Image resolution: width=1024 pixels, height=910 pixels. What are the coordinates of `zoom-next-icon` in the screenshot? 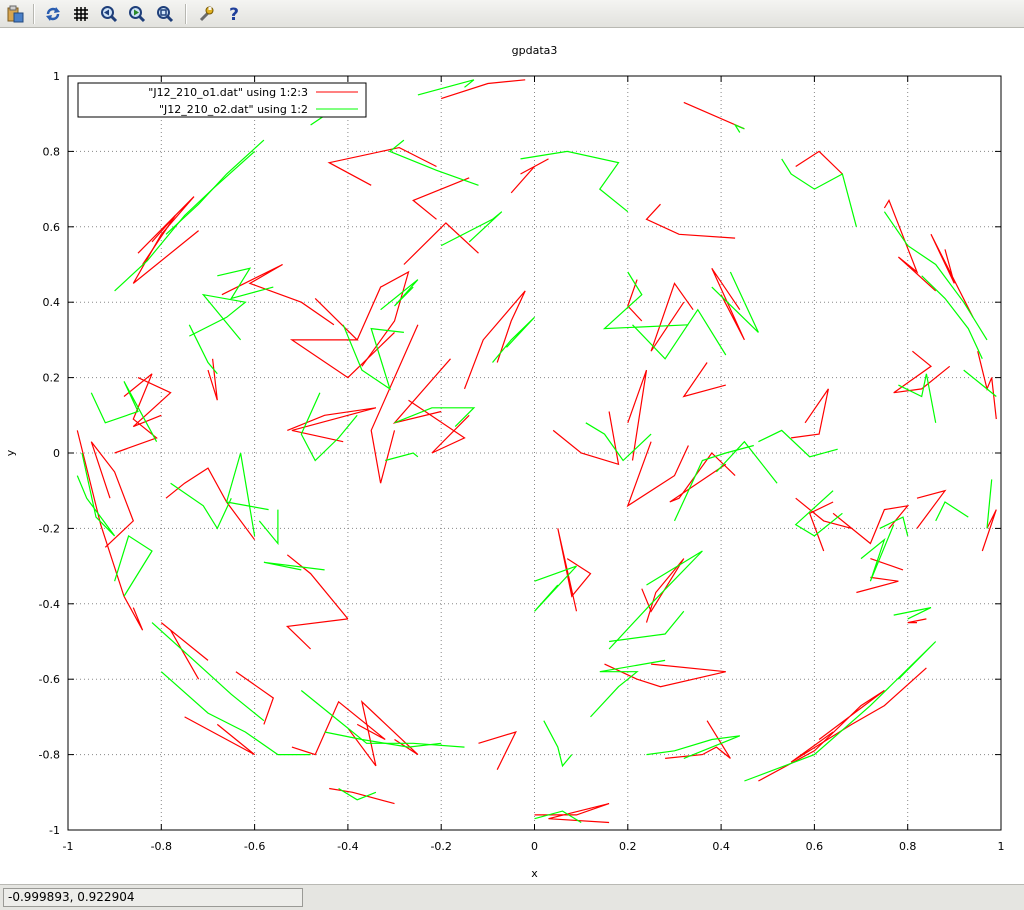 It's located at (137, 14).